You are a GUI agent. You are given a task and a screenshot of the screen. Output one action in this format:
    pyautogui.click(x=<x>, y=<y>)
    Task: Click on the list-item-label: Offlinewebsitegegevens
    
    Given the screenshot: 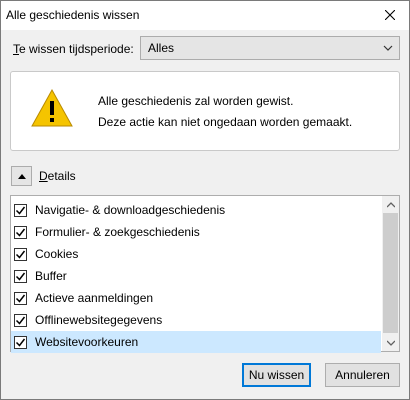 What is the action you would take?
    pyautogui.click(x=99, y=320)
    